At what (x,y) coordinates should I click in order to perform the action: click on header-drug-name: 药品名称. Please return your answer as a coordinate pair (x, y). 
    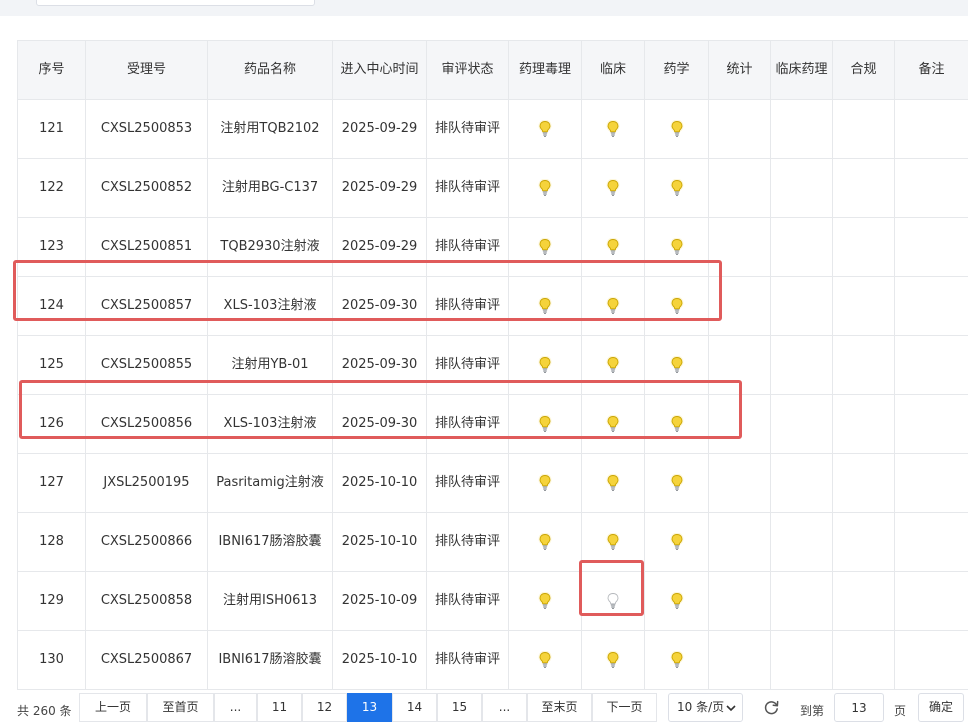
    Looking at the image, I should click on (270, 70).